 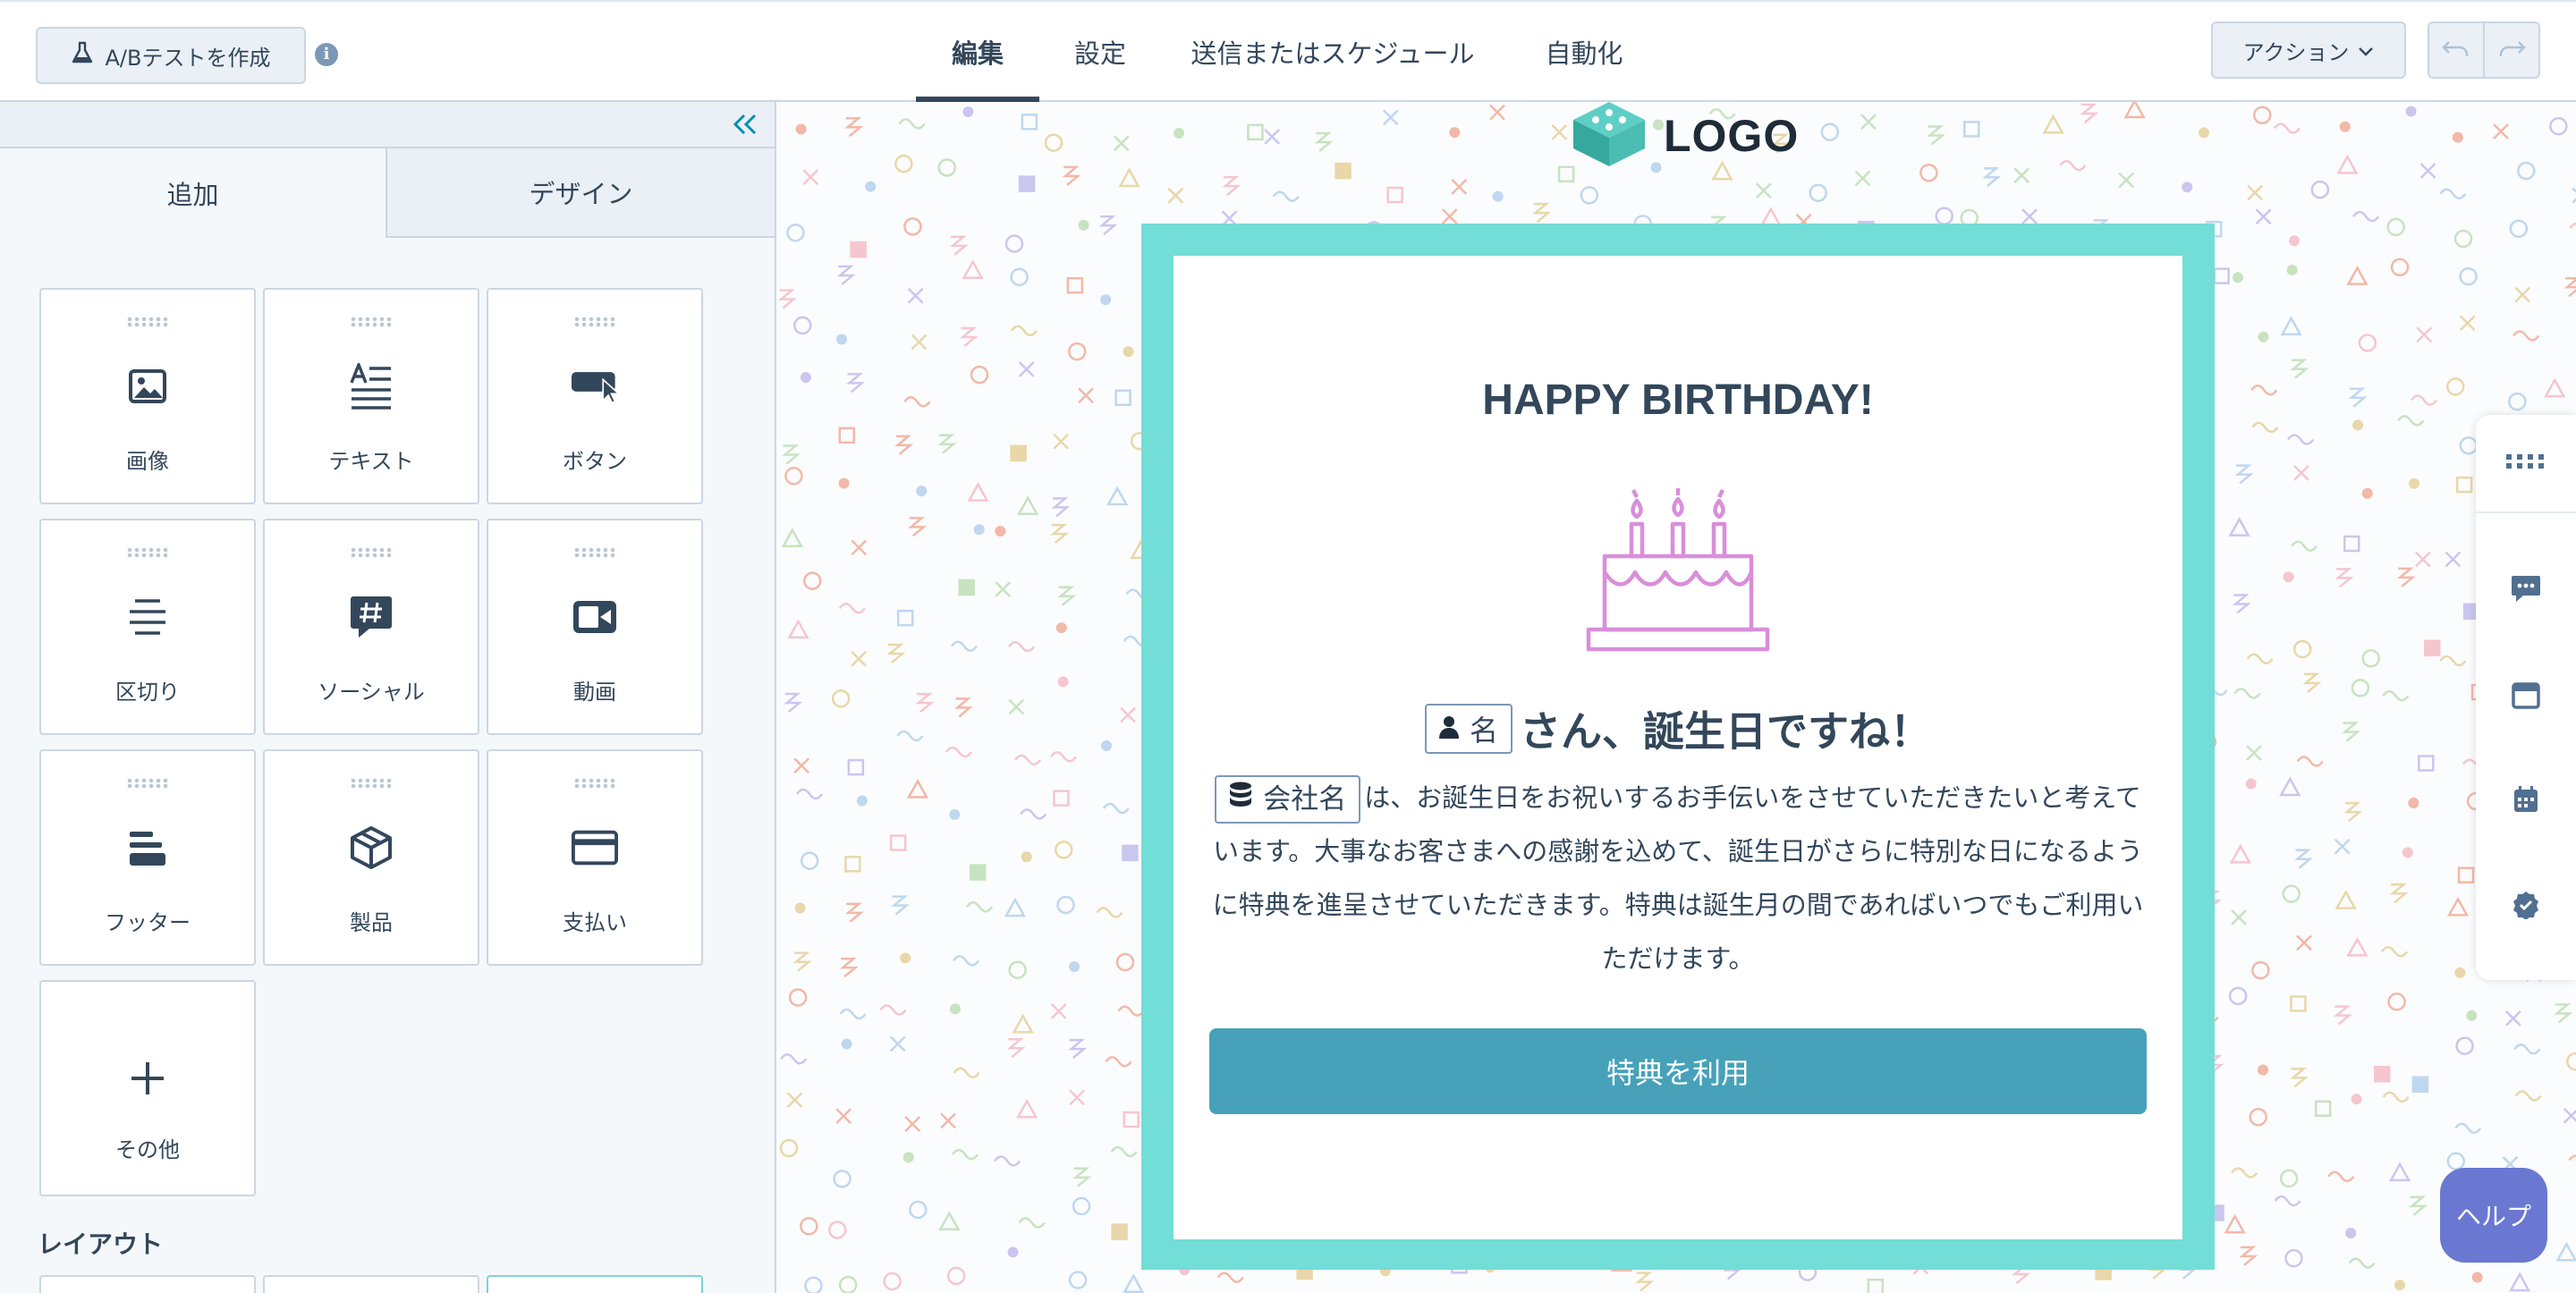 I want to click on redo-button, so click(x=2510, y=50).